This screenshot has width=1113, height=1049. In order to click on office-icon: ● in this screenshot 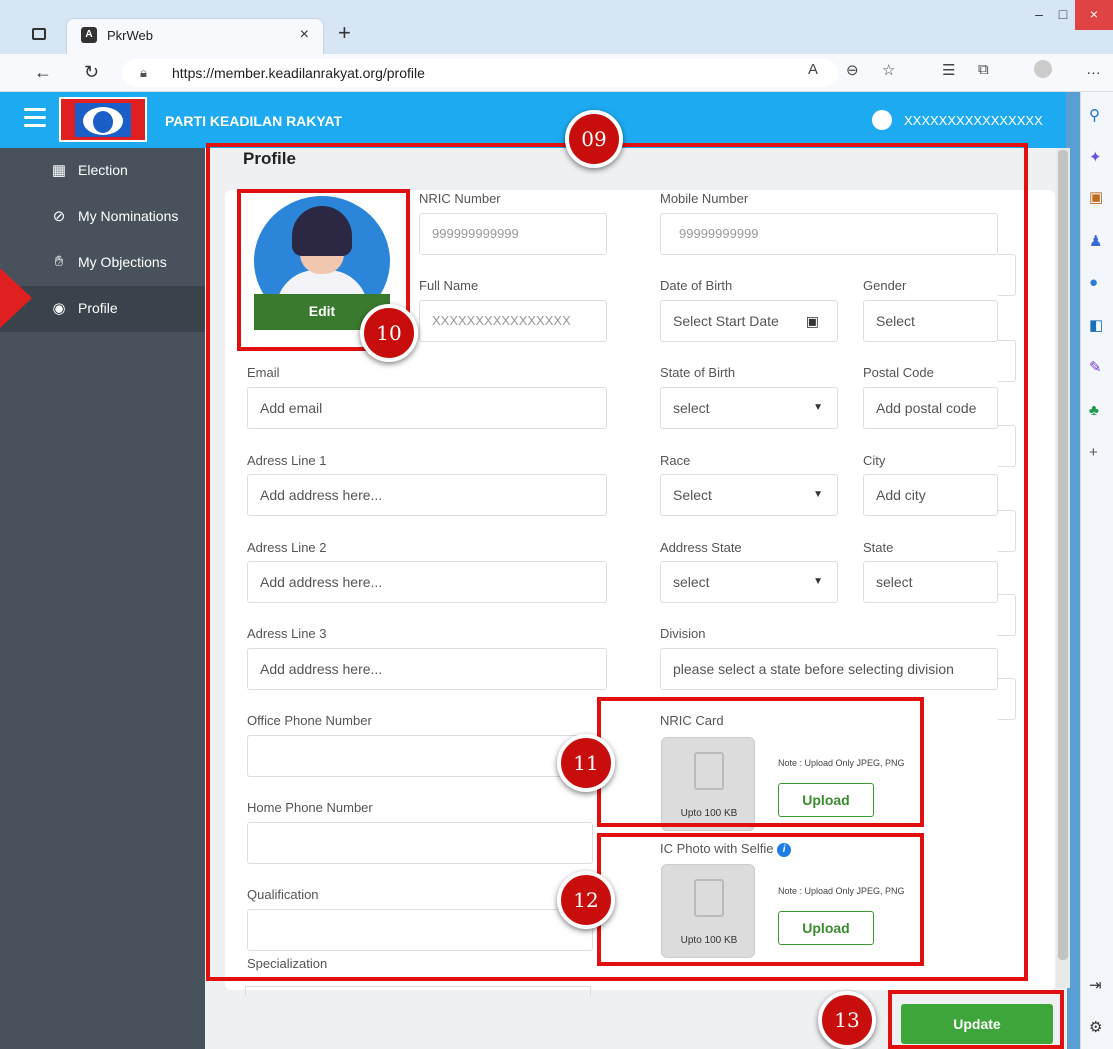, I will do `click(1093, 282)`.